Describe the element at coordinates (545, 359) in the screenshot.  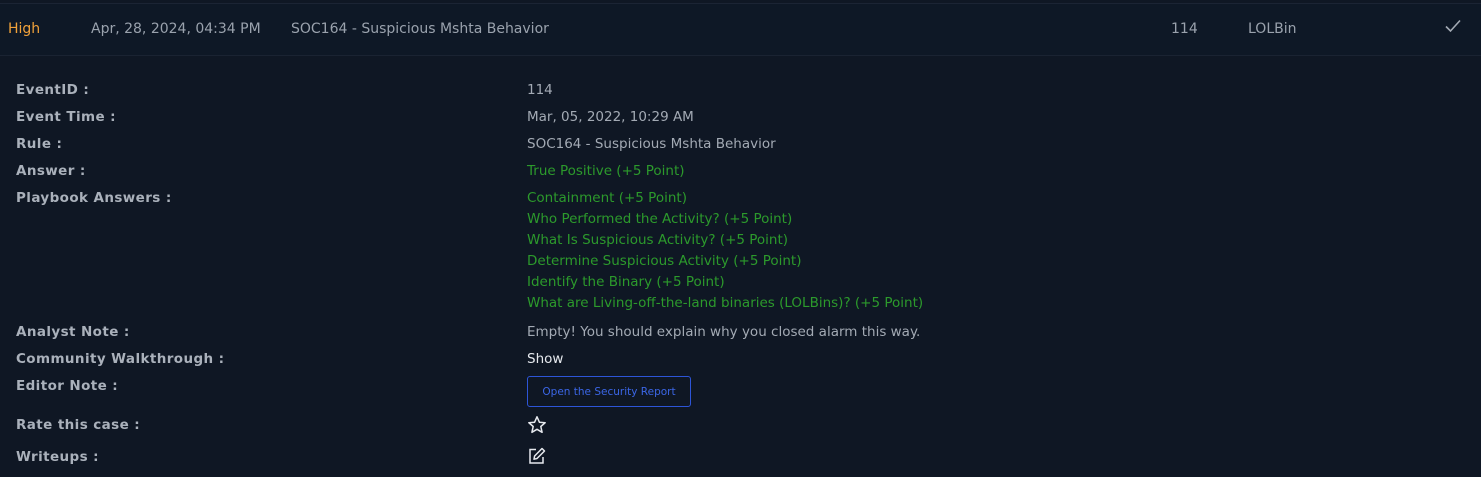
I see `show-walkthrough-link: Show` at that location.